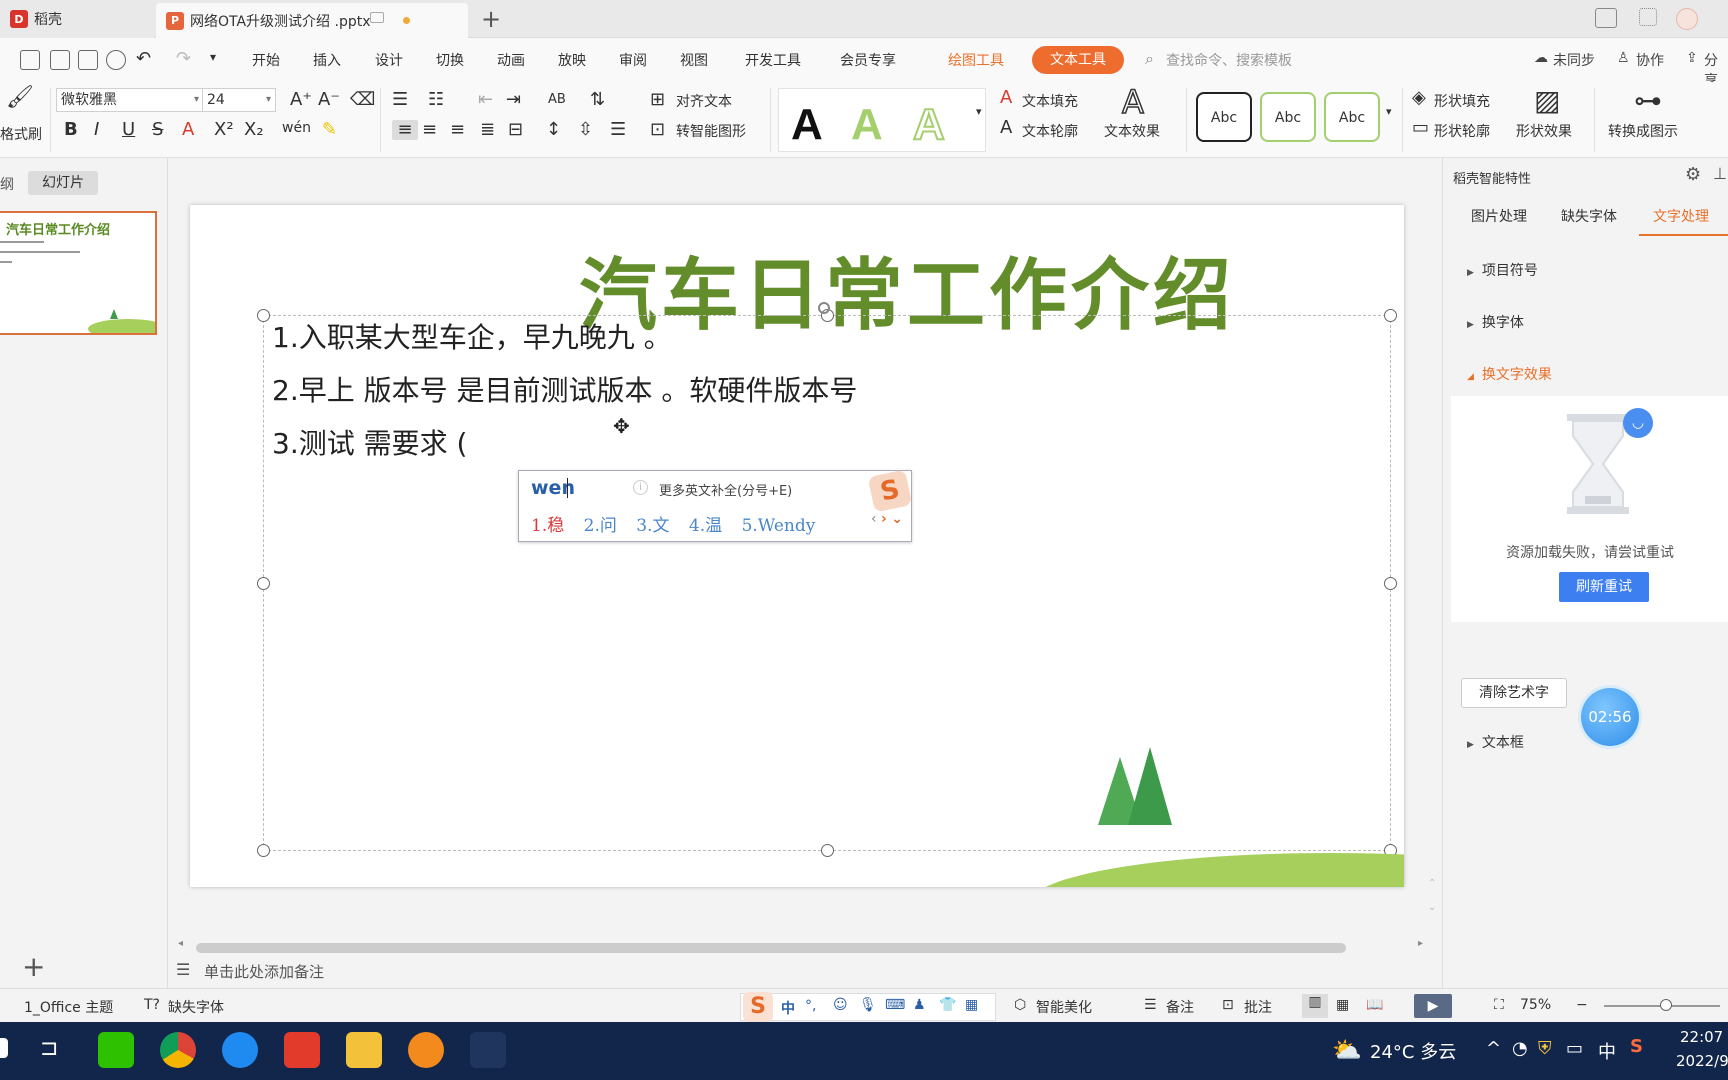 This screenshot has height=1080, width=1728. Describe the element at coordinates (1050, 131) in the screenshot. I see `text-outline-button: 文本轮廓` at that location.